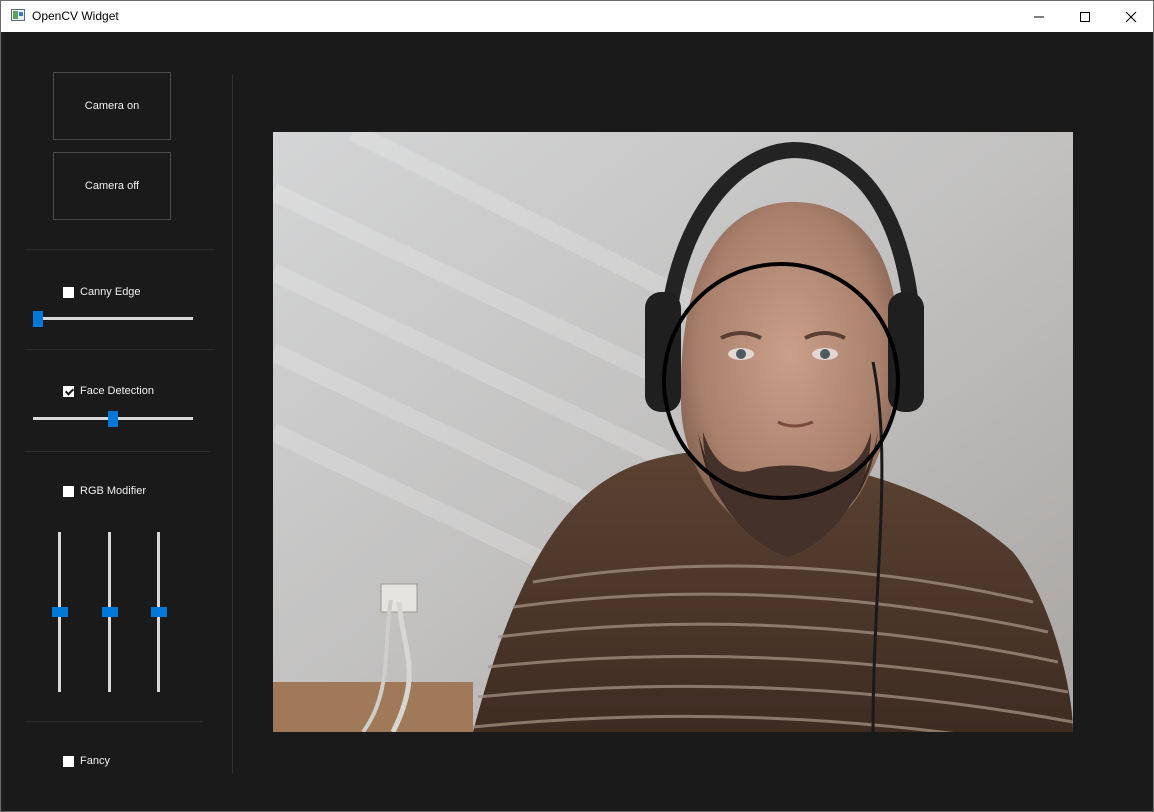  Describe the element at coordinates (113, 491) in the screenshot. I see `rgb-modifier-label: RGB Modifier` at that location.